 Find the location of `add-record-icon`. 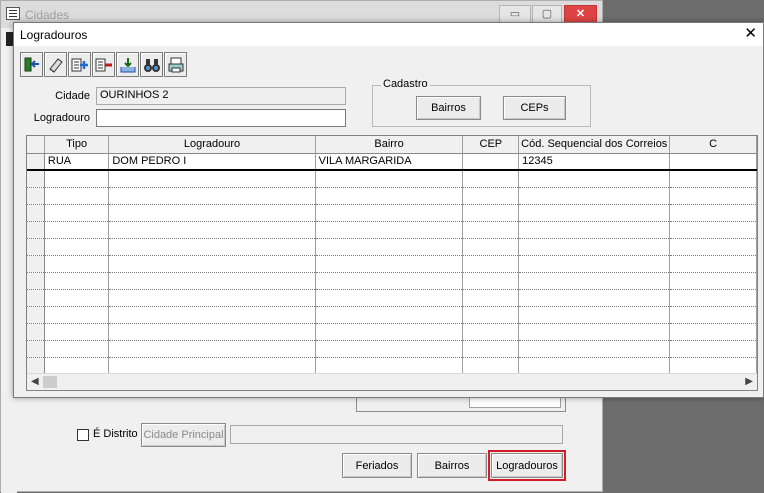

add-record-icon is located at coordinates (79, 64).